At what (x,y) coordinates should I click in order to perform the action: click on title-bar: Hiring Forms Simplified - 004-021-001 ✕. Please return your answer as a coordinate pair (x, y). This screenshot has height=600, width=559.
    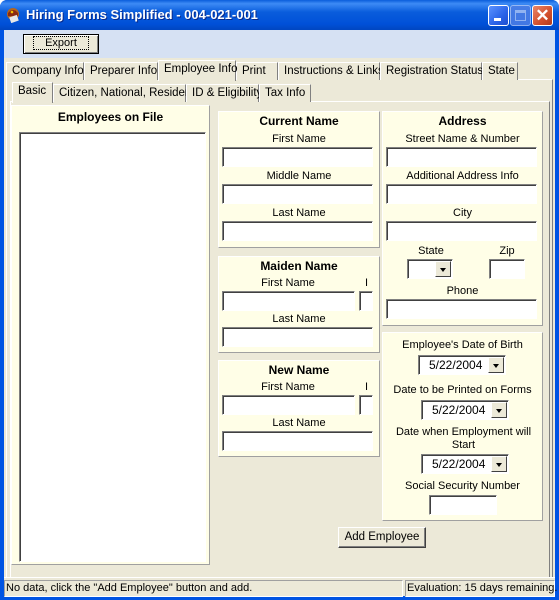
    Looking at the image, I should click on (279, 15).